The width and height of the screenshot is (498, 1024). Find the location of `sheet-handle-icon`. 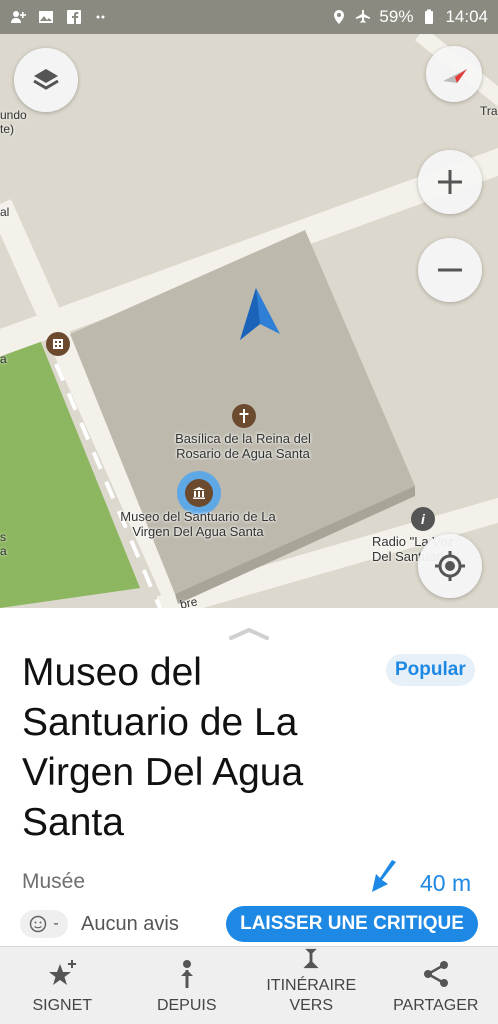

sheet-handle-icon is located at coordinates (249, 633).